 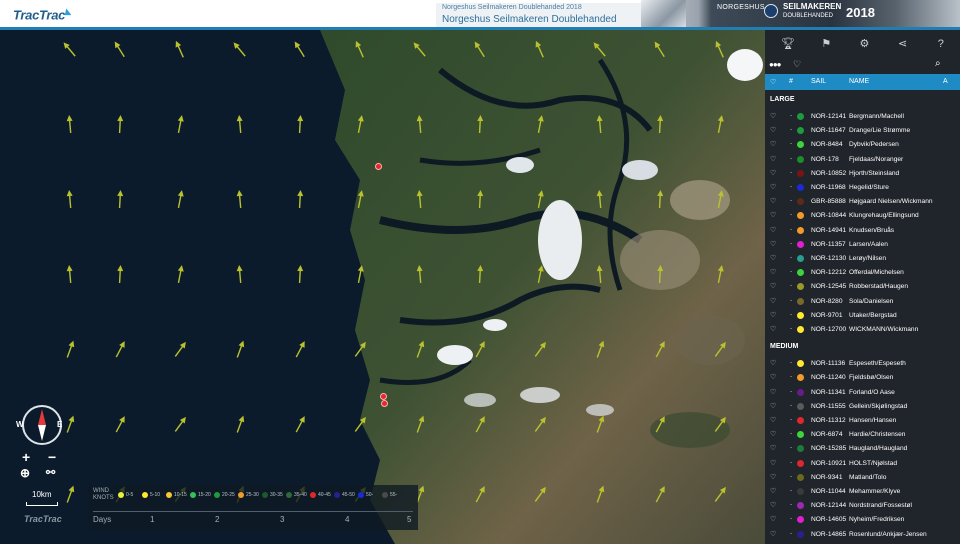 I want to click on wind-icon: ⚑, so click(x=826, y=44).